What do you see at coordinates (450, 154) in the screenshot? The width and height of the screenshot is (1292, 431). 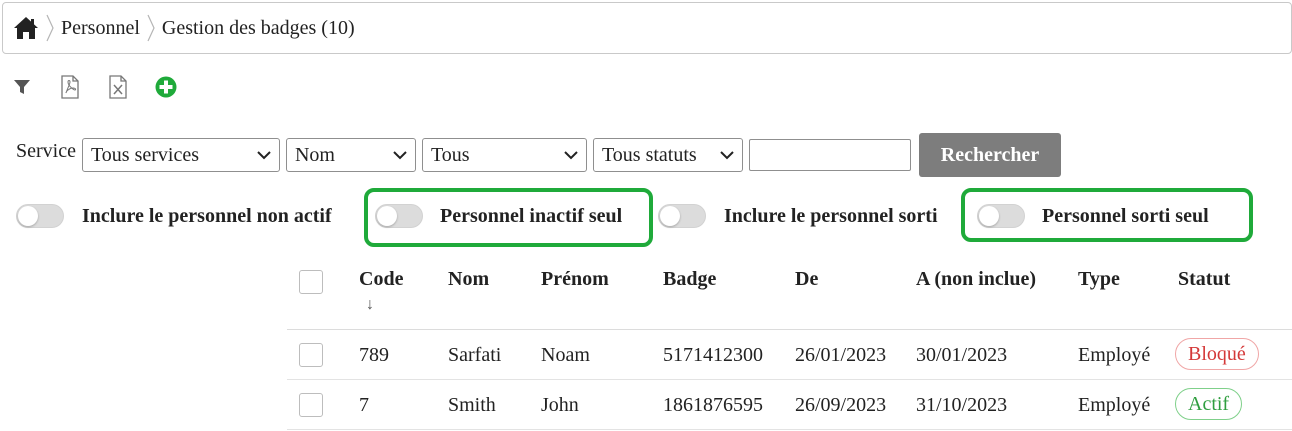 I see `scope-select-value: Tous` at bounding box center [450, 154].